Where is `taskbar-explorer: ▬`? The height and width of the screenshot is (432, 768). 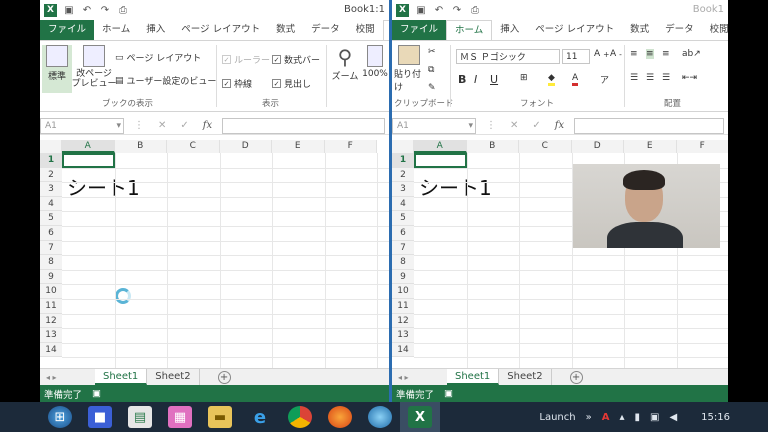 taskbar-explorer: ▬ is located at coordinates (220, 417).